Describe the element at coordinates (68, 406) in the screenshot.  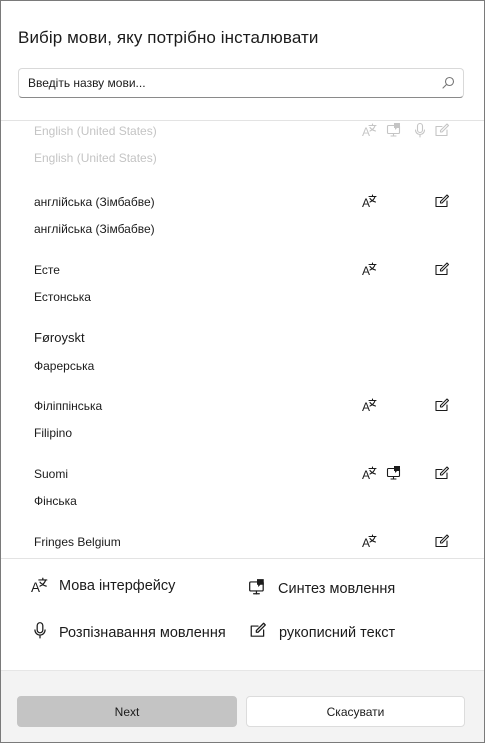
I see `language-native-name: Філіппінська` at that location.